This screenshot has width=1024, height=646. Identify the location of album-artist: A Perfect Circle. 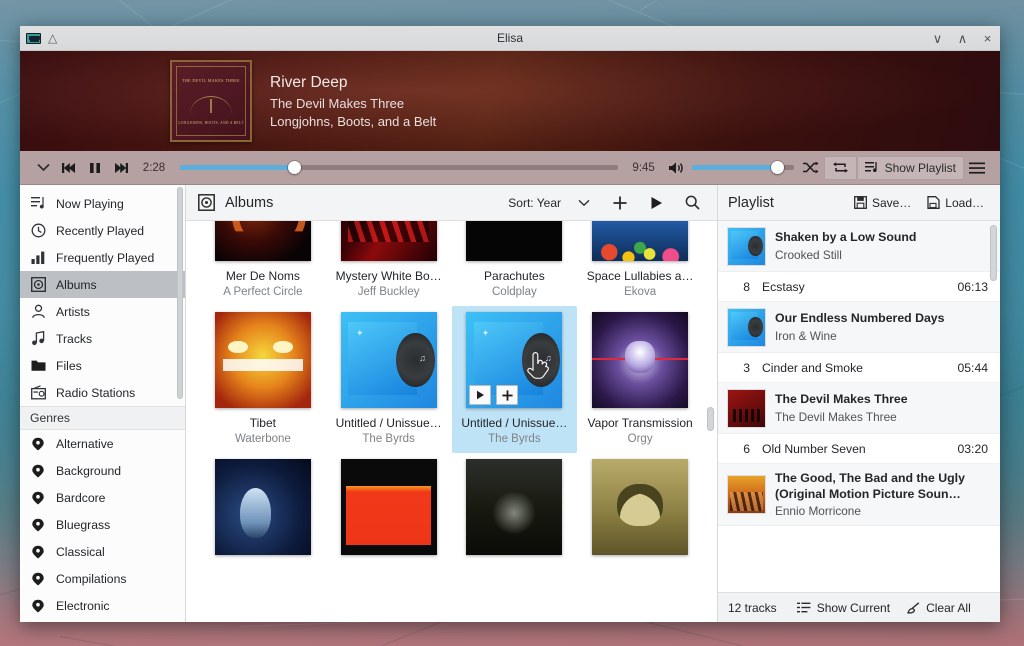
(263, 292).